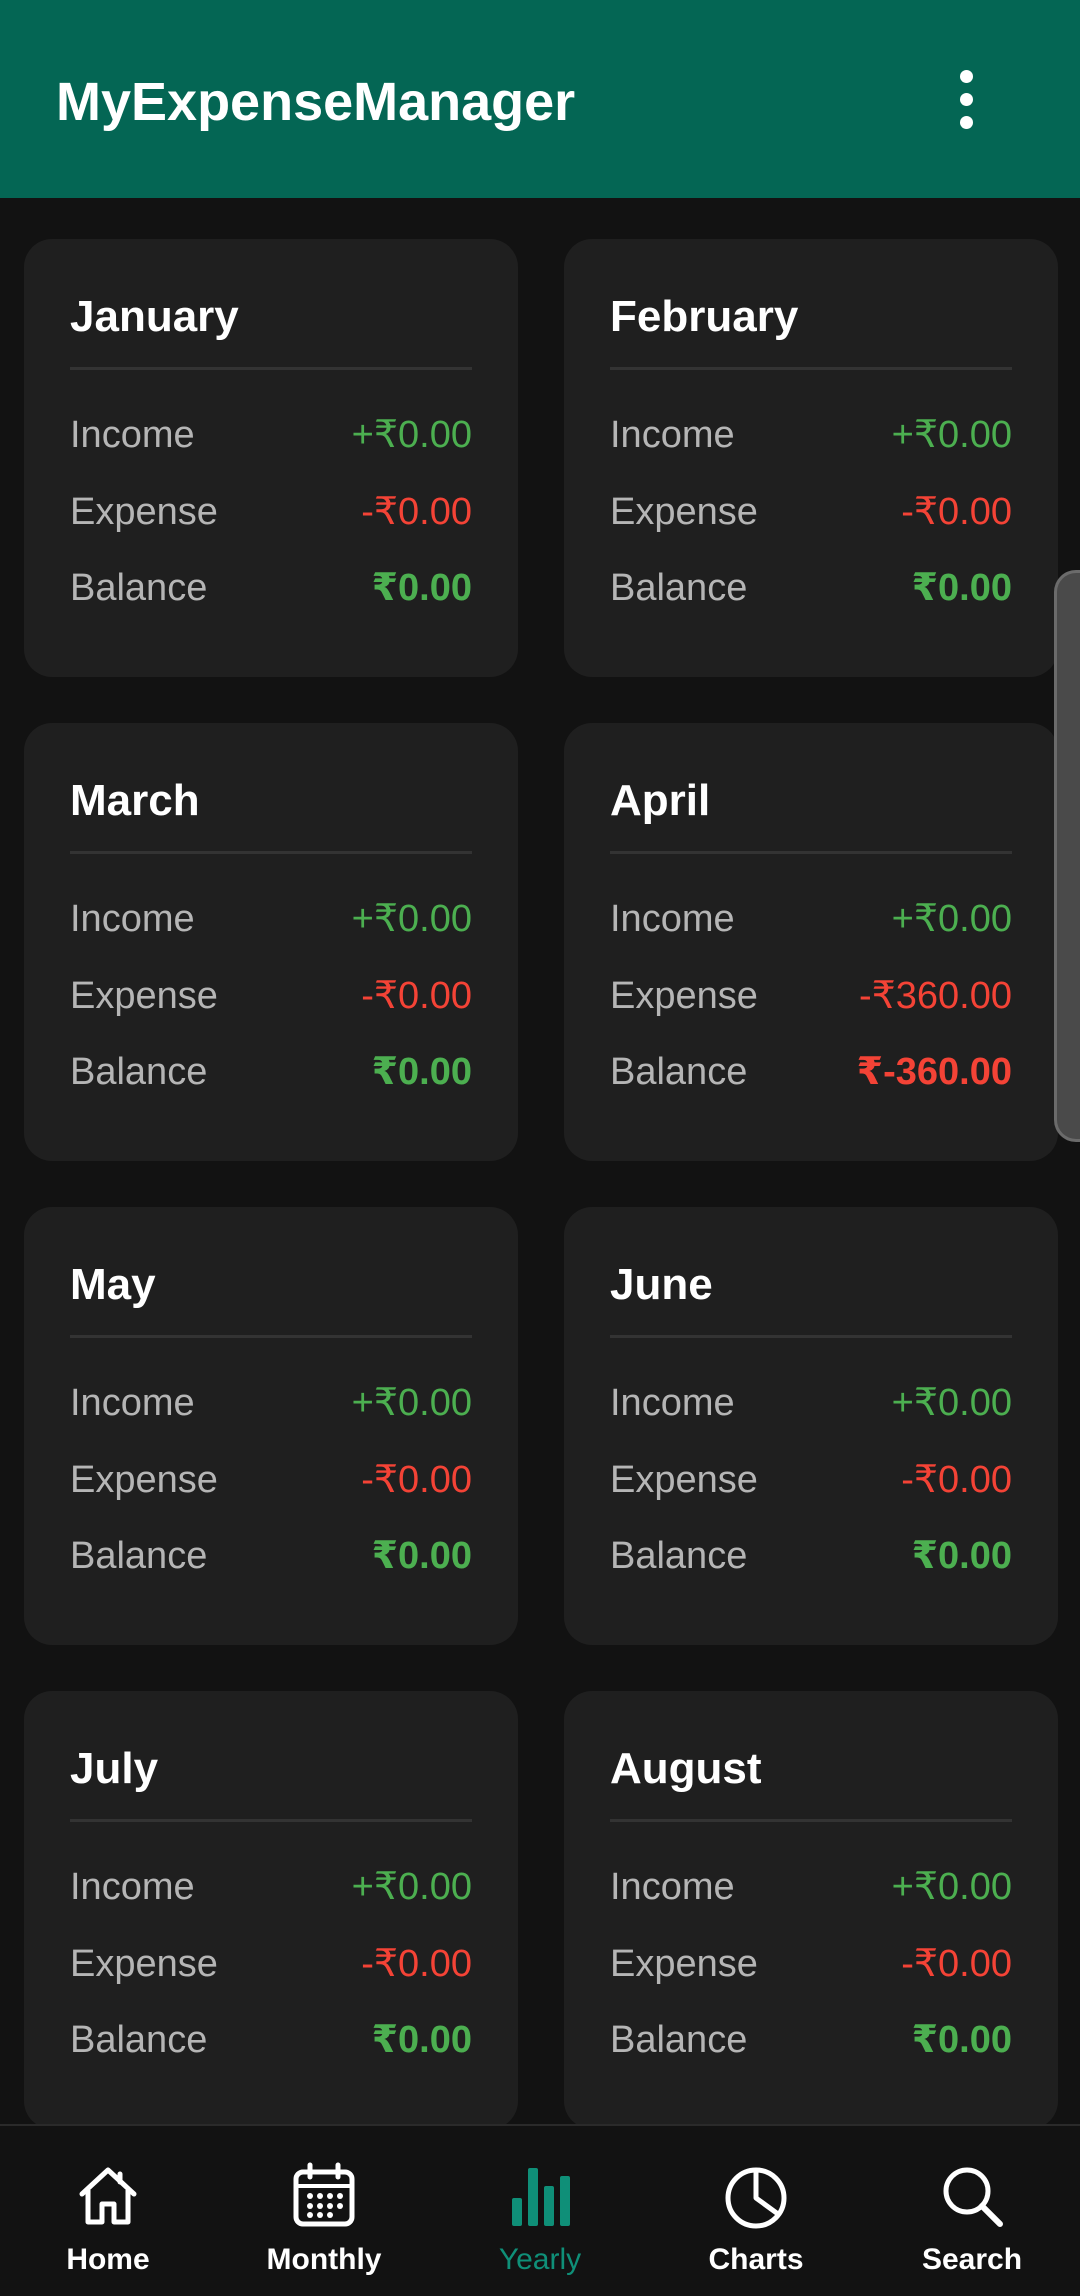 This screenshot has height=2296, width=1080. I want to click on nav-monthly: Monthly, so click(324, 2211).